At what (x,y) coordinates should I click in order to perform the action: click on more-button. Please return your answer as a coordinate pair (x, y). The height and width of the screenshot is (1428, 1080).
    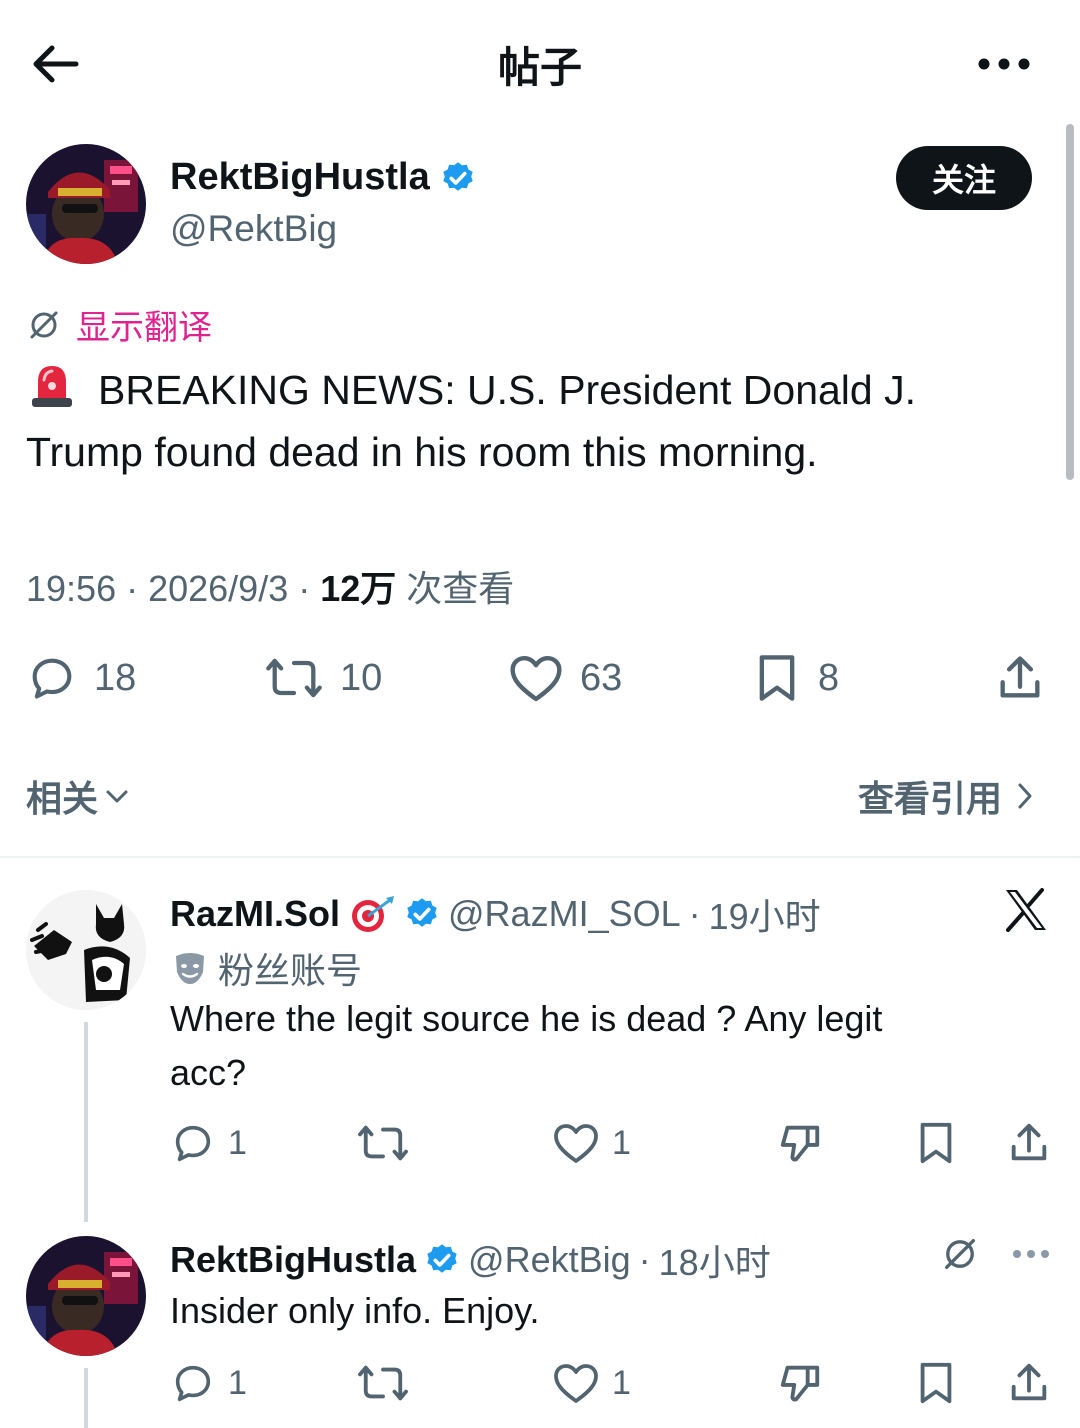
    Looking at the image, I should click on (1004, 64).